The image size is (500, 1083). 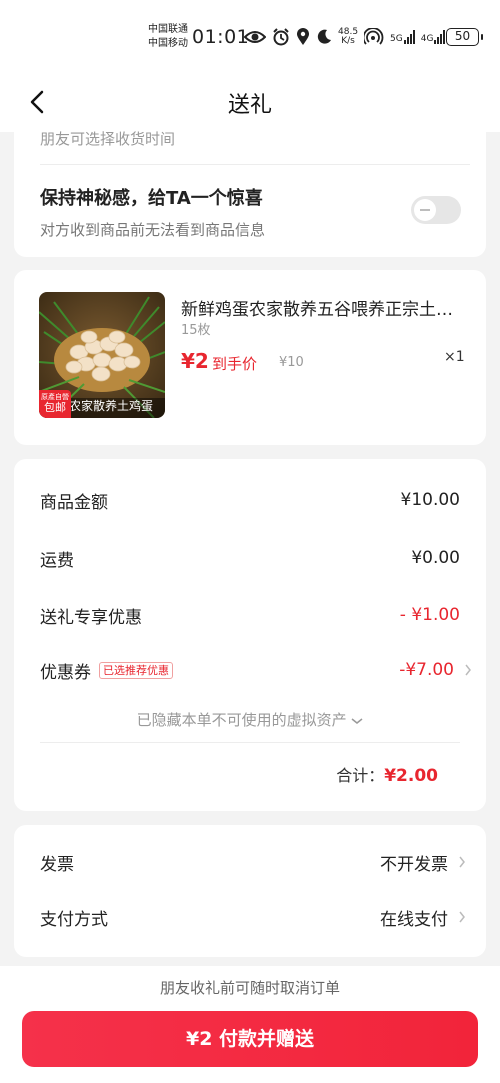 I want to click on goods-amount-value: ¥10.00, so click(x=430, y=500).